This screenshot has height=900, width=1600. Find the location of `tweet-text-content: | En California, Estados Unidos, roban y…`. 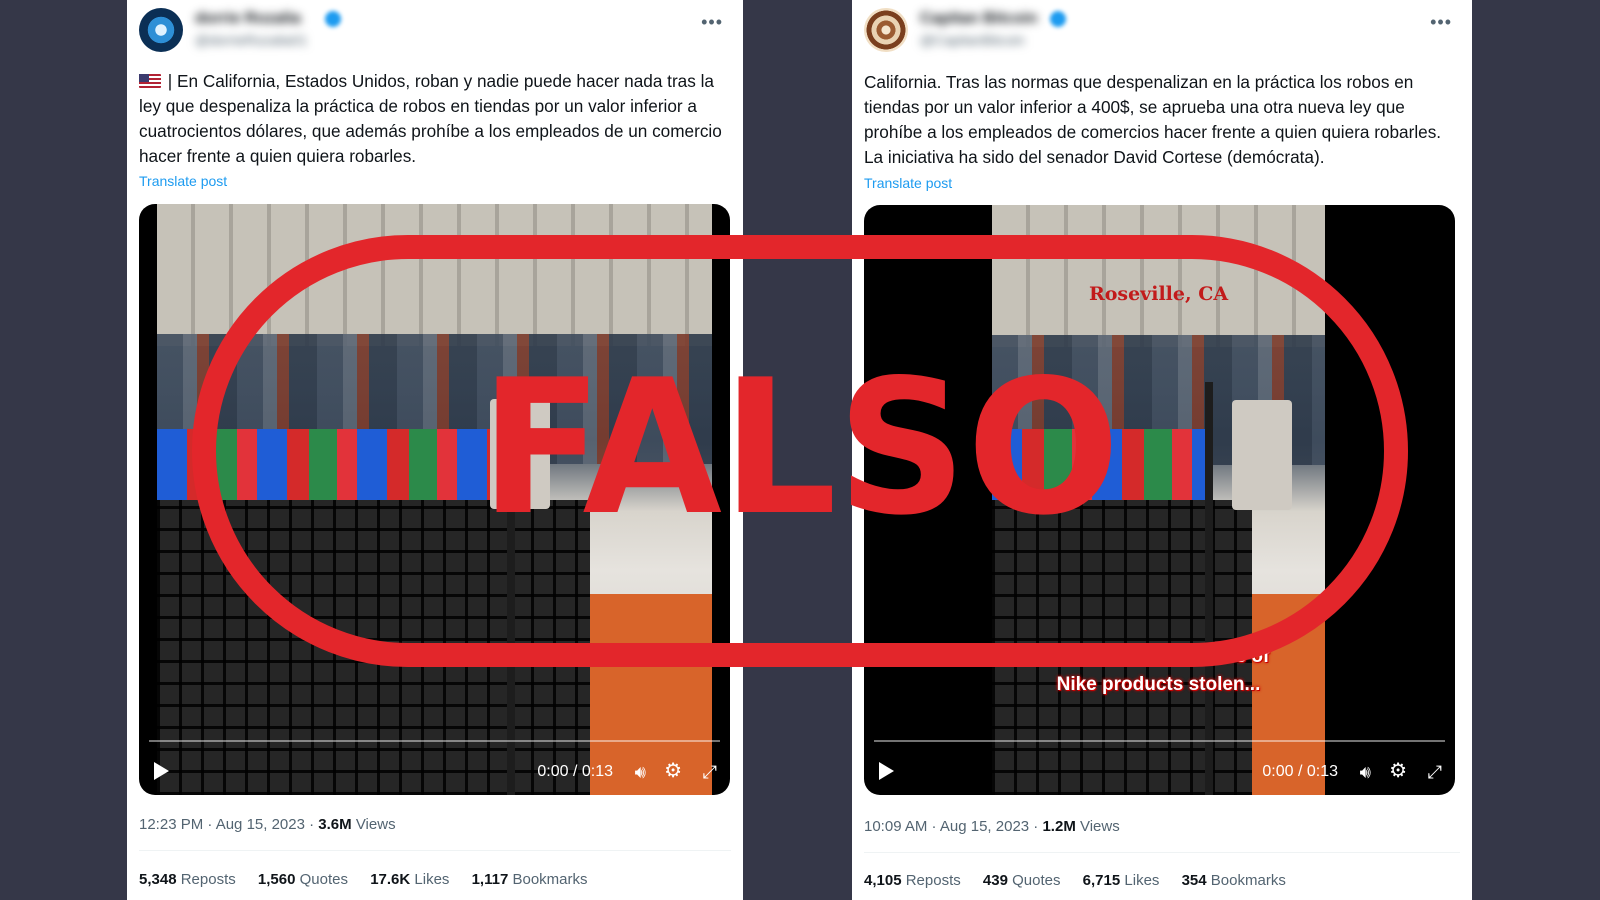

tweet-text-content: | En California, Estados Unidos, roban y… is located at coordinates (430, 118).